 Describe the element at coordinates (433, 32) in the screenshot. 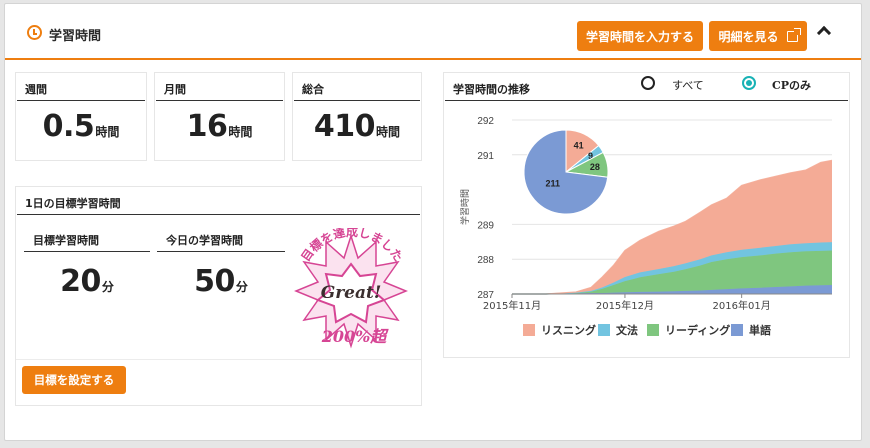

I see `panel-header: 学習時間 学習時間を入力する 明細を見る` at that location.